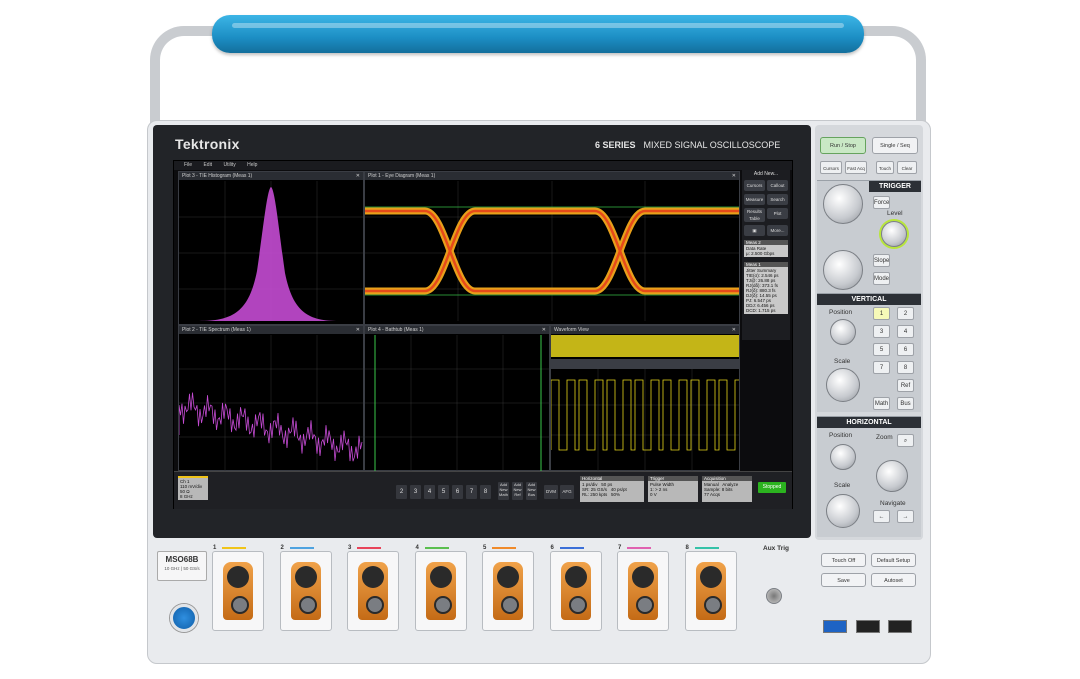 The width and height of the screenshot is (1080, 679). I want to click on probe-color-stripe, so click(639, 548).